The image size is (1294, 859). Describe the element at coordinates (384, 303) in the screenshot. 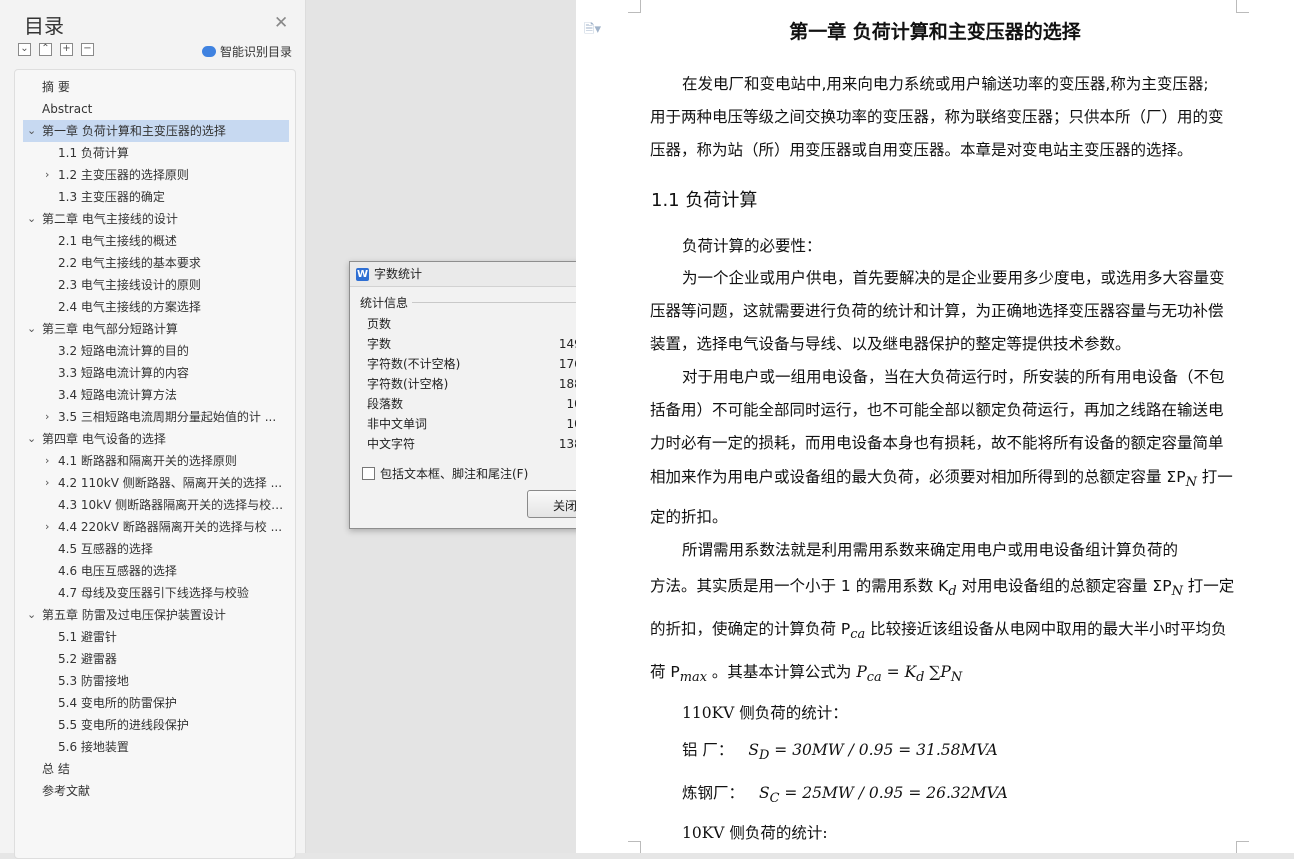

I see `stats-group-label: 统计信息` at that location.